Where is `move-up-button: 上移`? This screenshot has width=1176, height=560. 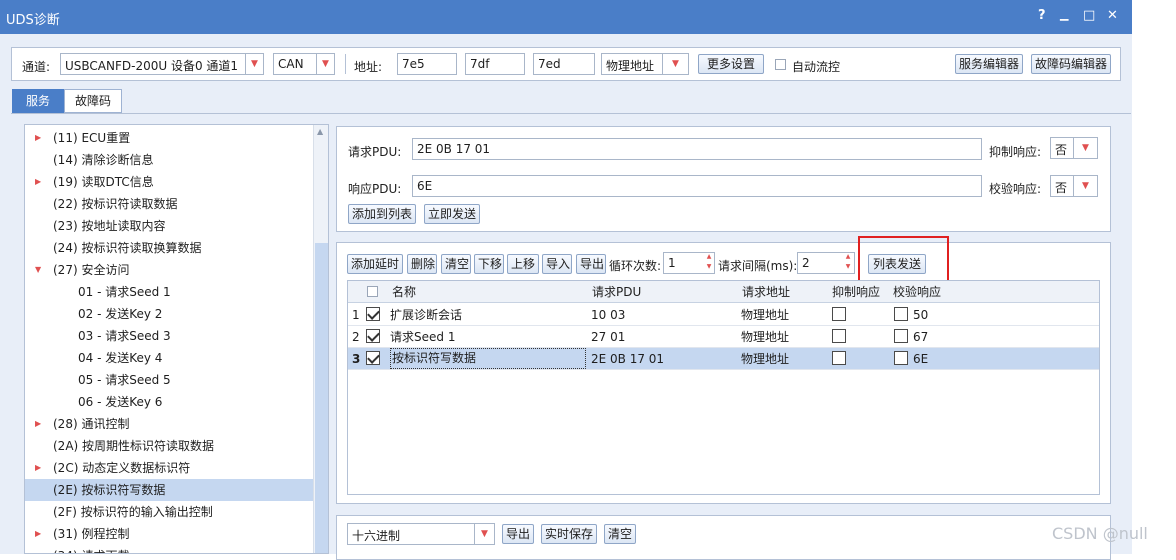 move-up-button: 上移 is located at coordinates (523, 264).